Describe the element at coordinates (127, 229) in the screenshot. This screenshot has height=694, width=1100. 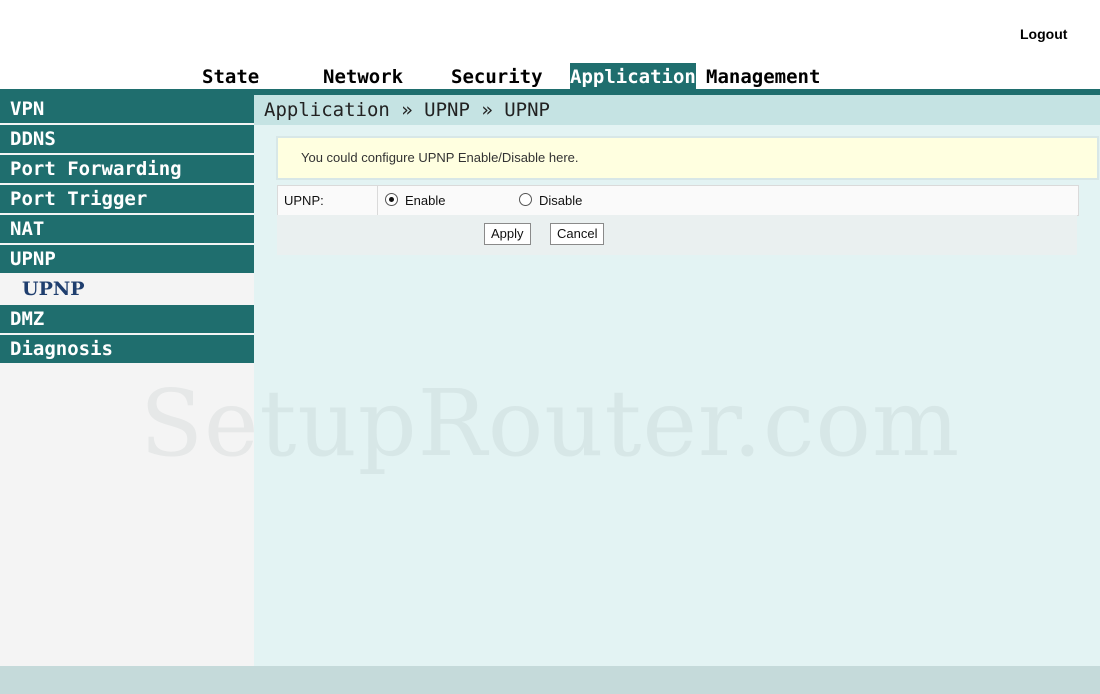
I see `sidebar-item-nat: NAT` at that location.